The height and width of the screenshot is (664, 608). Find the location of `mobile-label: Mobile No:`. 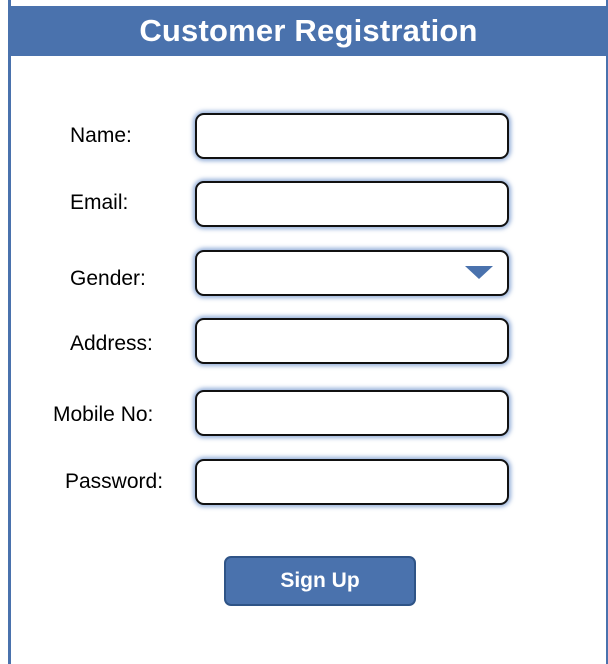

mobile-label: Mobile No: is located at coordinates (103, 414).